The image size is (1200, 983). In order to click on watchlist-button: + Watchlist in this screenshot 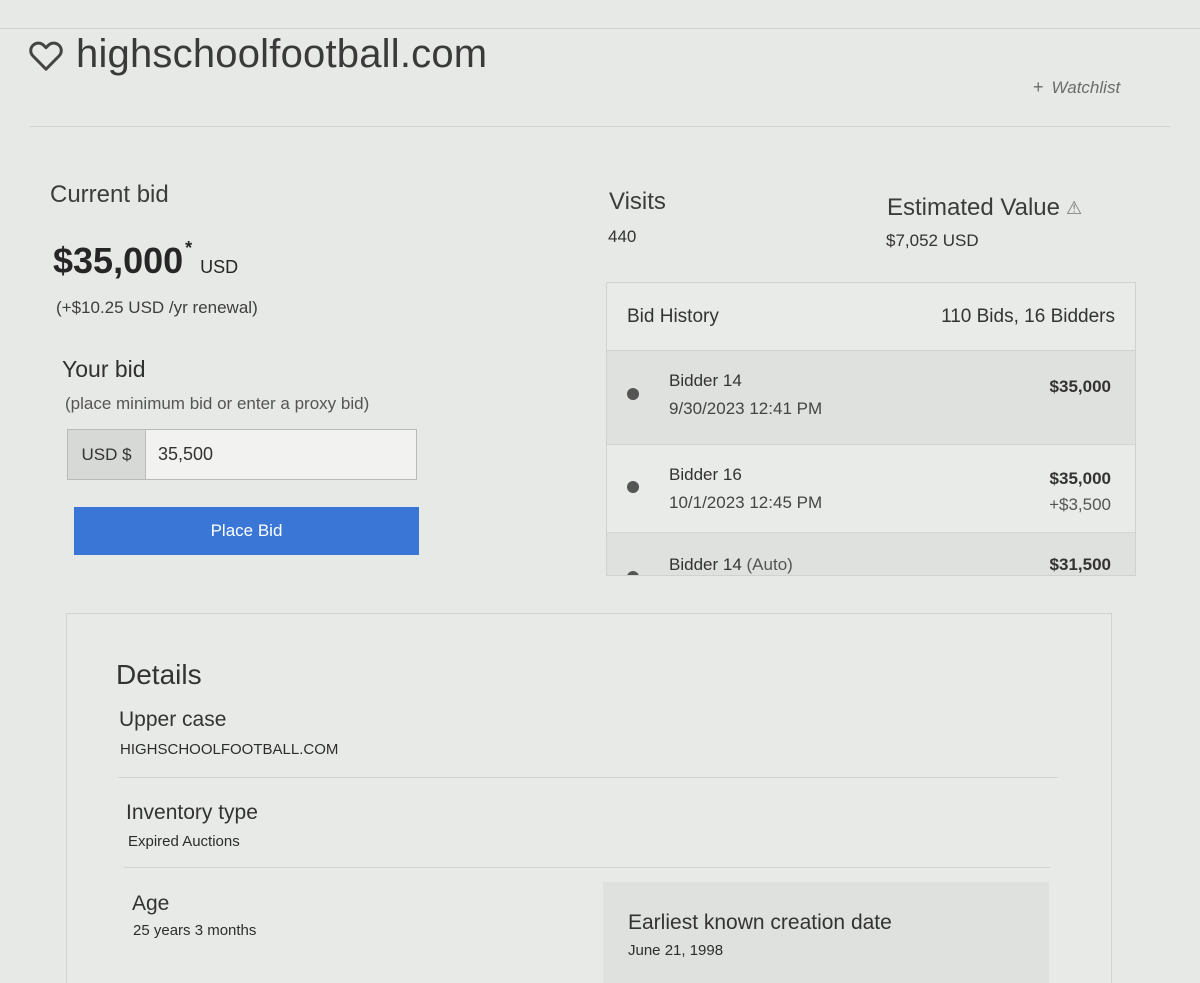, I will do `click(1076, 87)`.